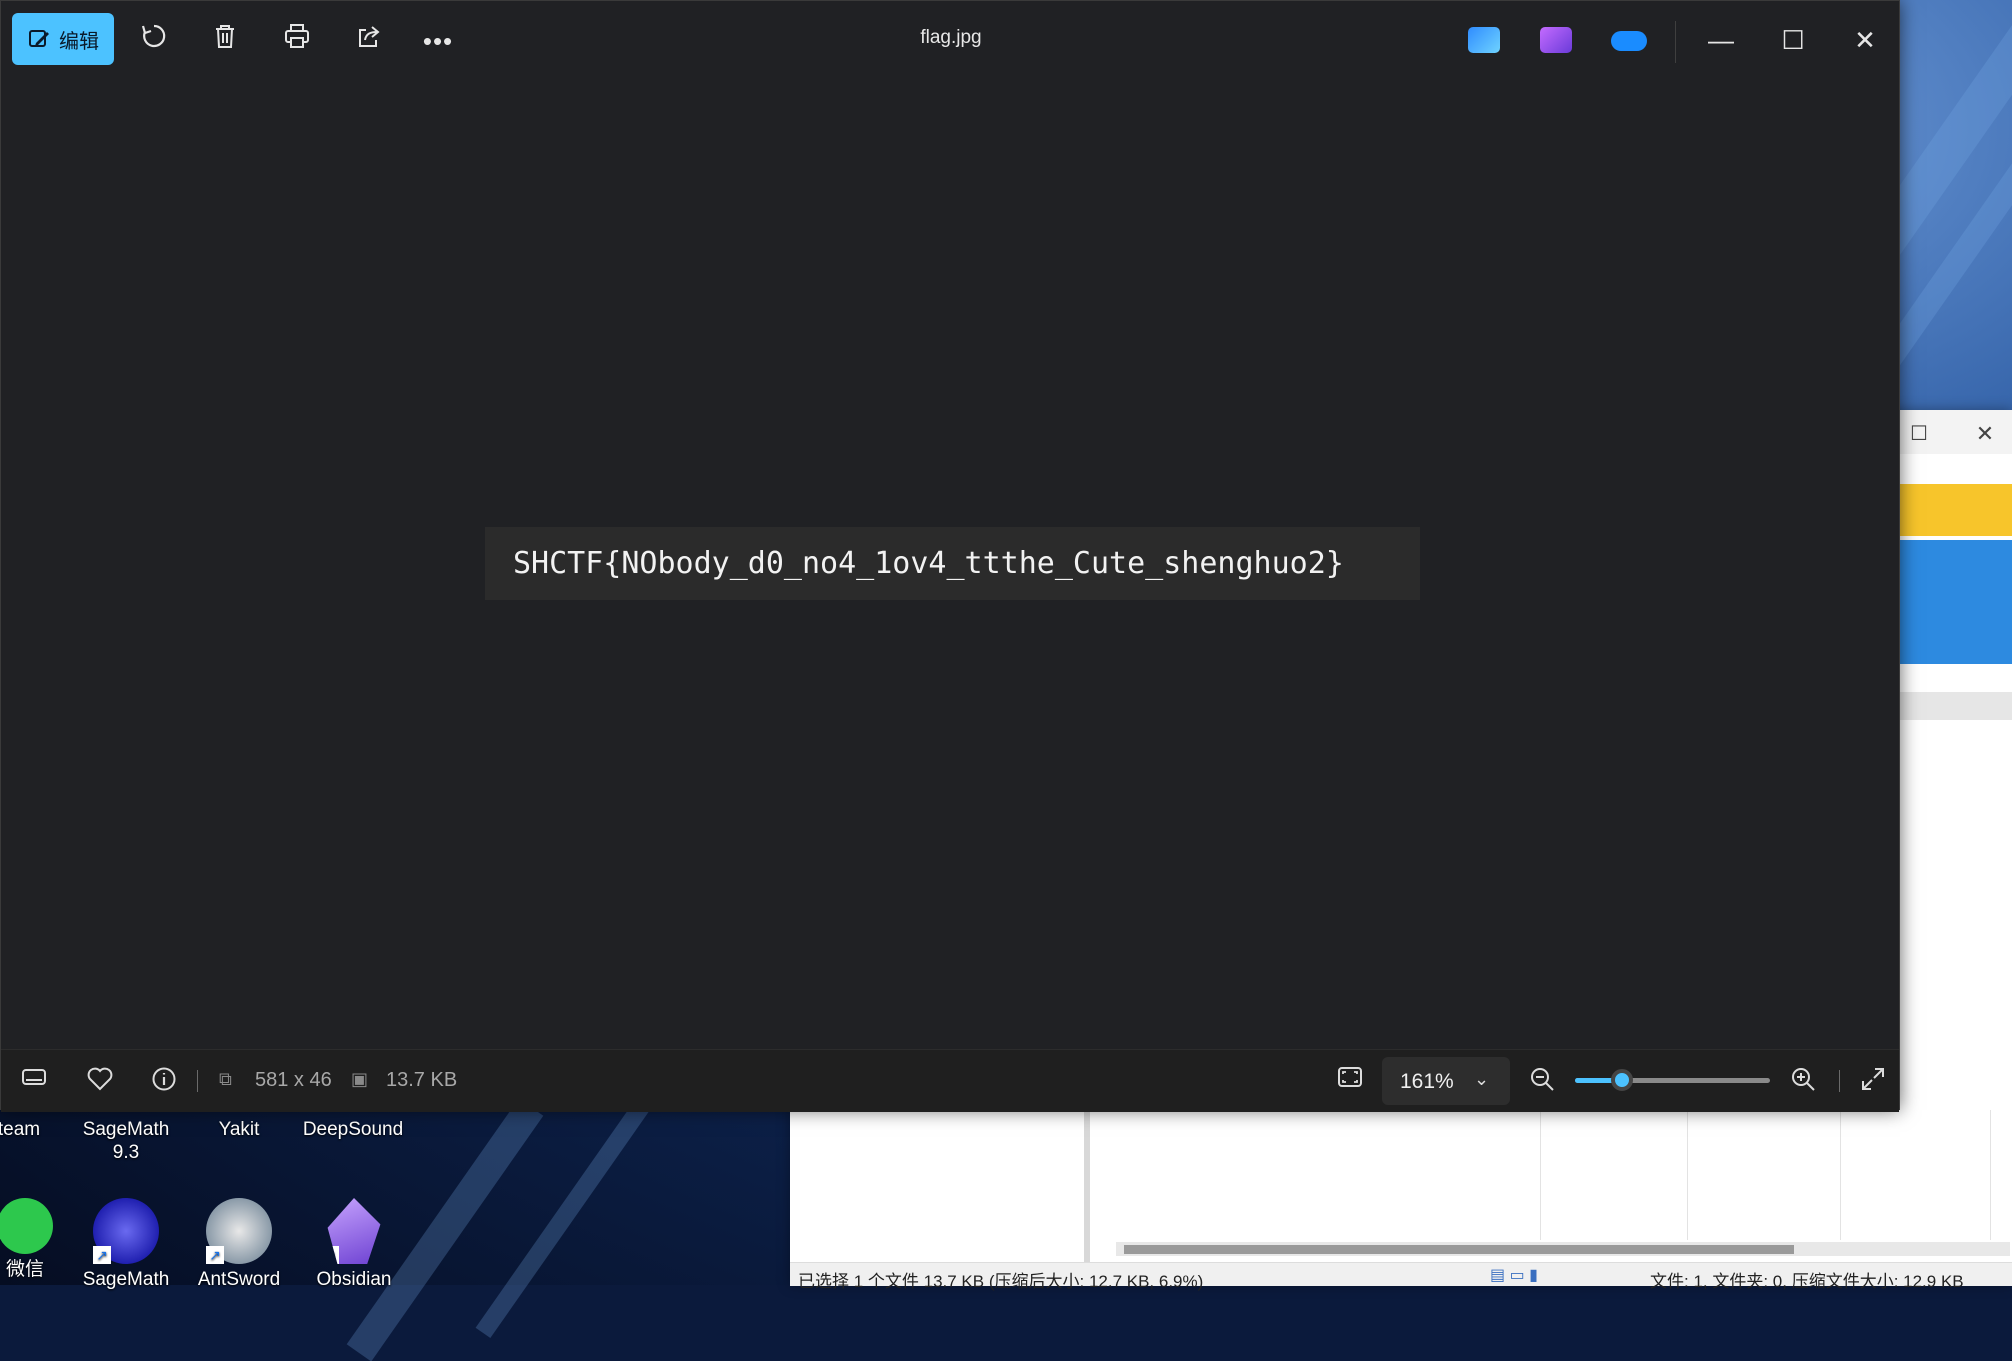  I want to click on designer-app-icon, so click(1484, 40).